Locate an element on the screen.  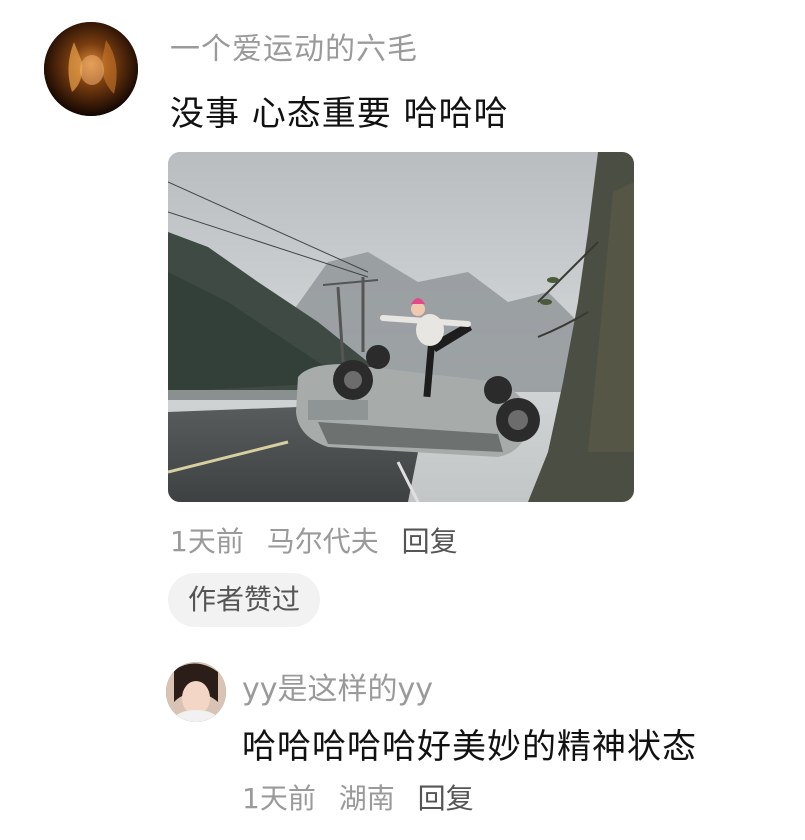
reply-time: 1天前 is located at coordinates (279, 798).